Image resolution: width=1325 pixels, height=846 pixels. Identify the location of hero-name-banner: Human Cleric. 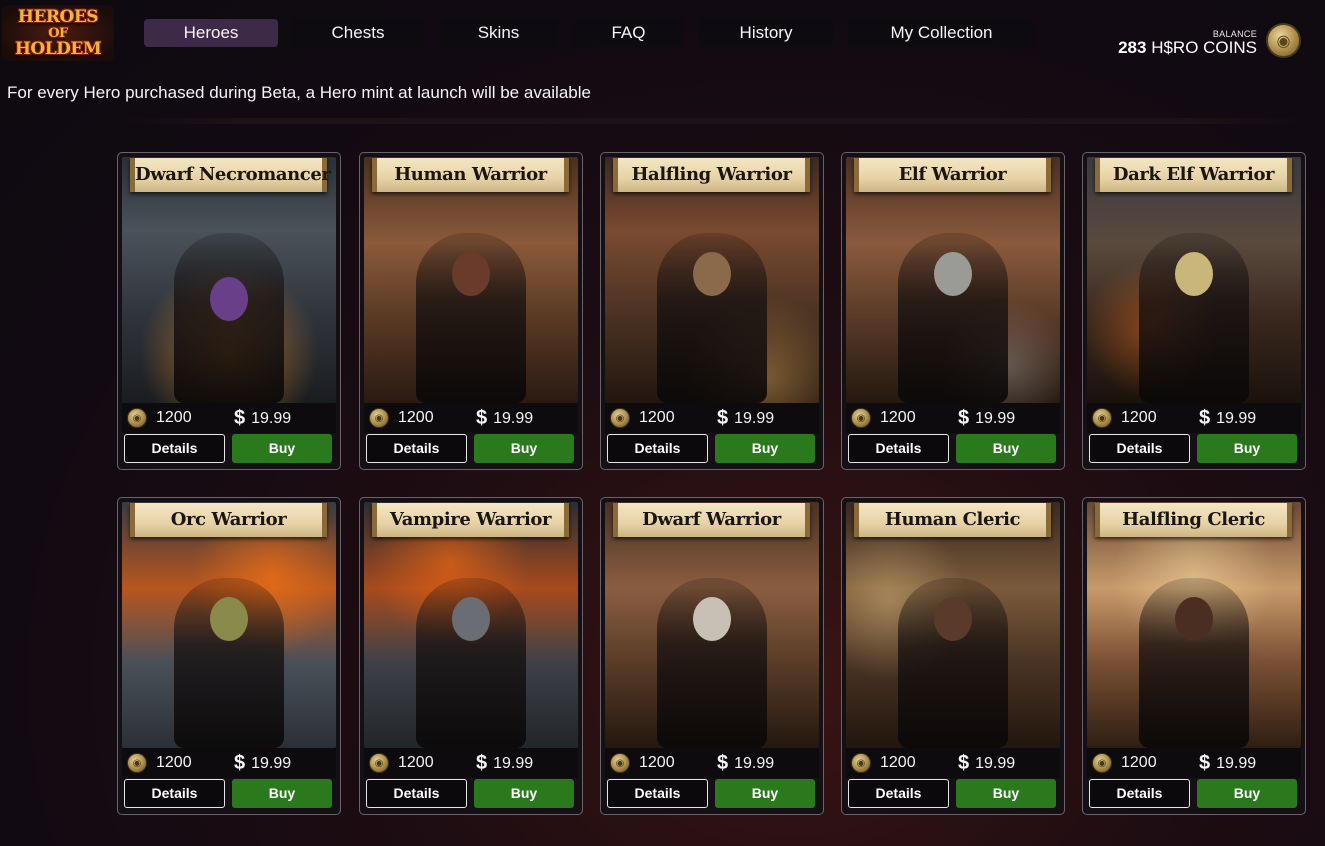
(952, 520).